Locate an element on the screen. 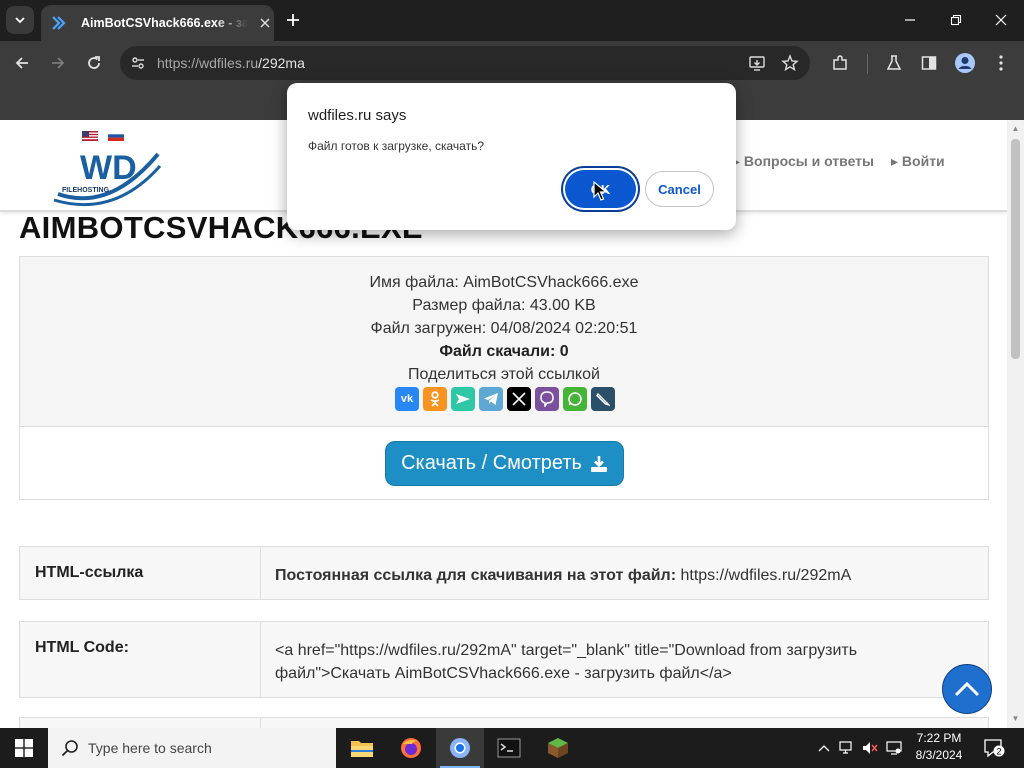  taskbar-search-box: Type here to search is located at coordinates (192, 748).